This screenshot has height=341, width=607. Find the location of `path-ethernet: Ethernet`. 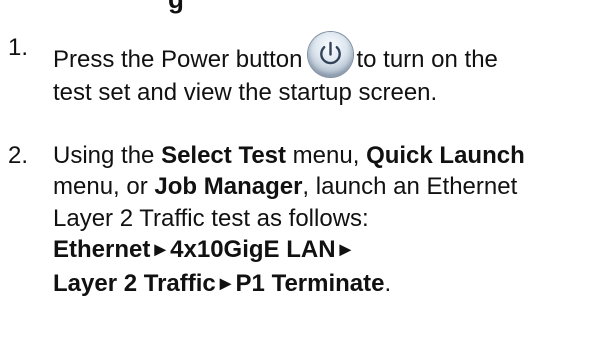

path-ethernet: Ethernet is located at coordinates (102, 249).